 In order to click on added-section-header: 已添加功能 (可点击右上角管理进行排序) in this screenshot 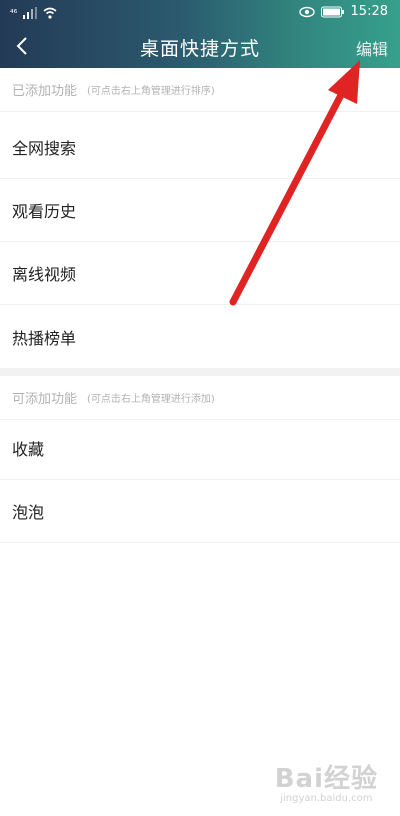, I will do `click(200, 90)`.